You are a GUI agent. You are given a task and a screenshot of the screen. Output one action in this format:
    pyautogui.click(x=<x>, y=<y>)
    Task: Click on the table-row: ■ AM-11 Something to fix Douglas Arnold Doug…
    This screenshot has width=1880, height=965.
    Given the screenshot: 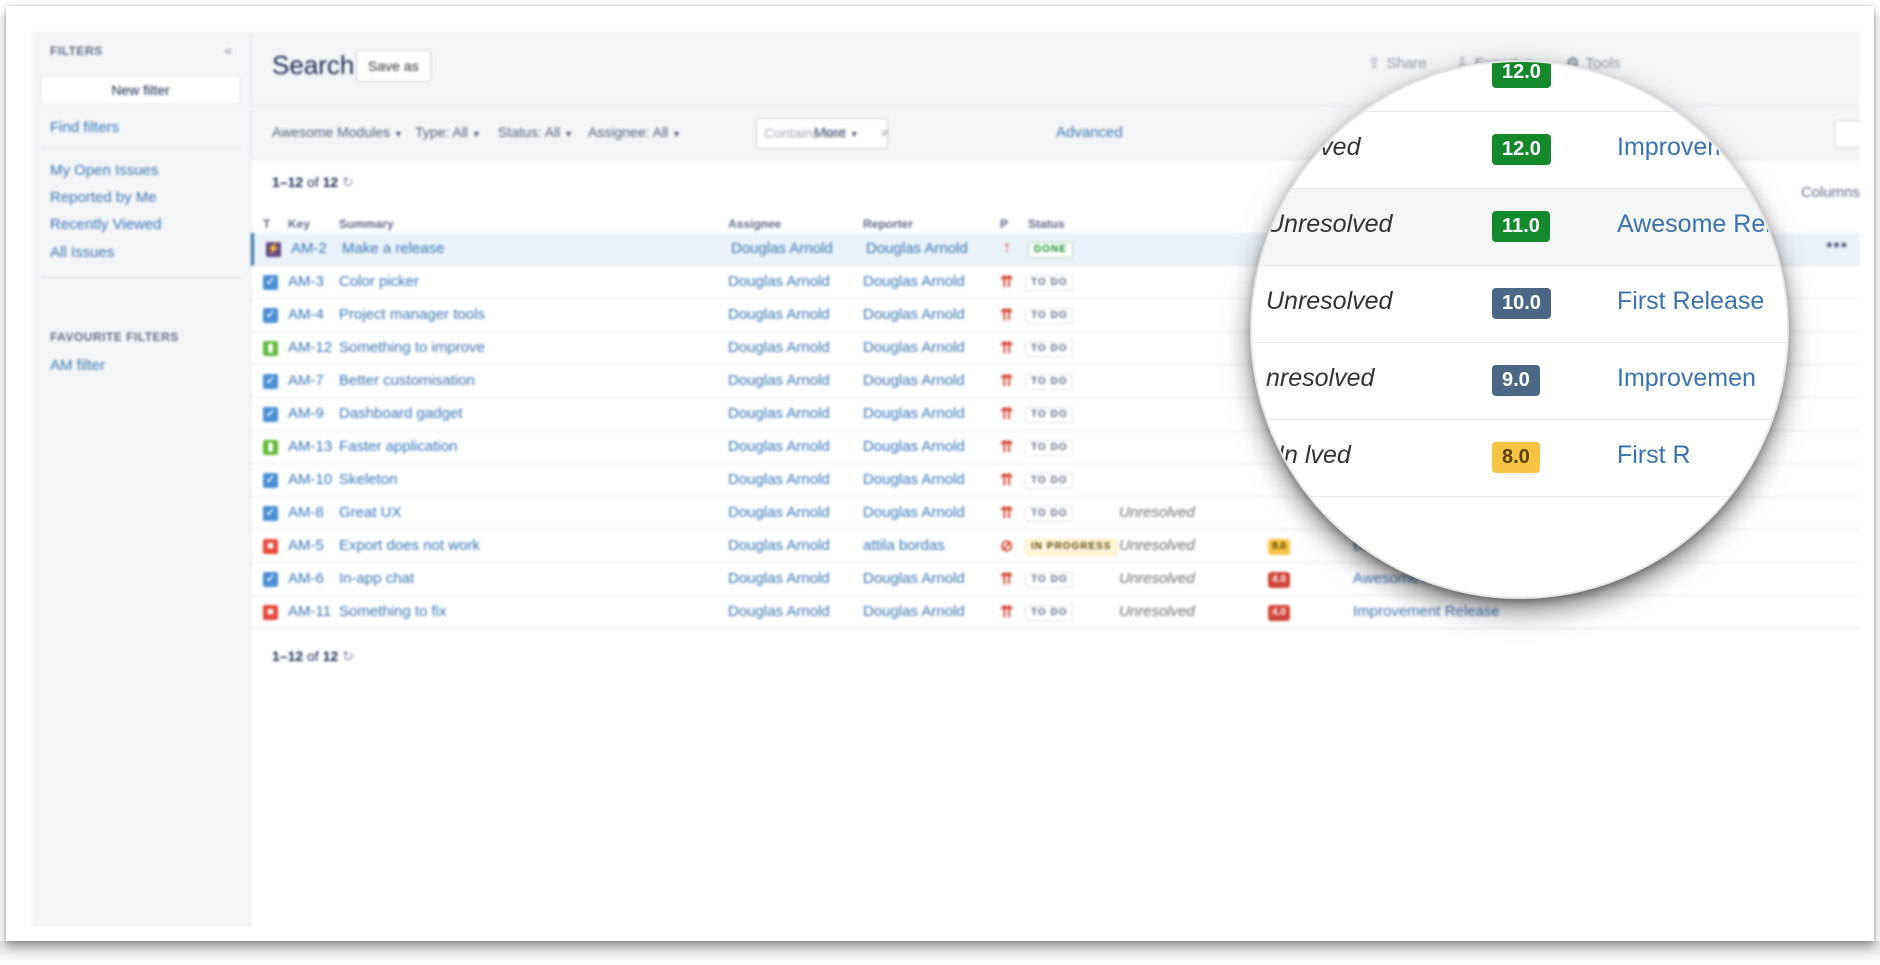 What is the action you would take?
    pyautogui.click(x=1055, y=612)
    